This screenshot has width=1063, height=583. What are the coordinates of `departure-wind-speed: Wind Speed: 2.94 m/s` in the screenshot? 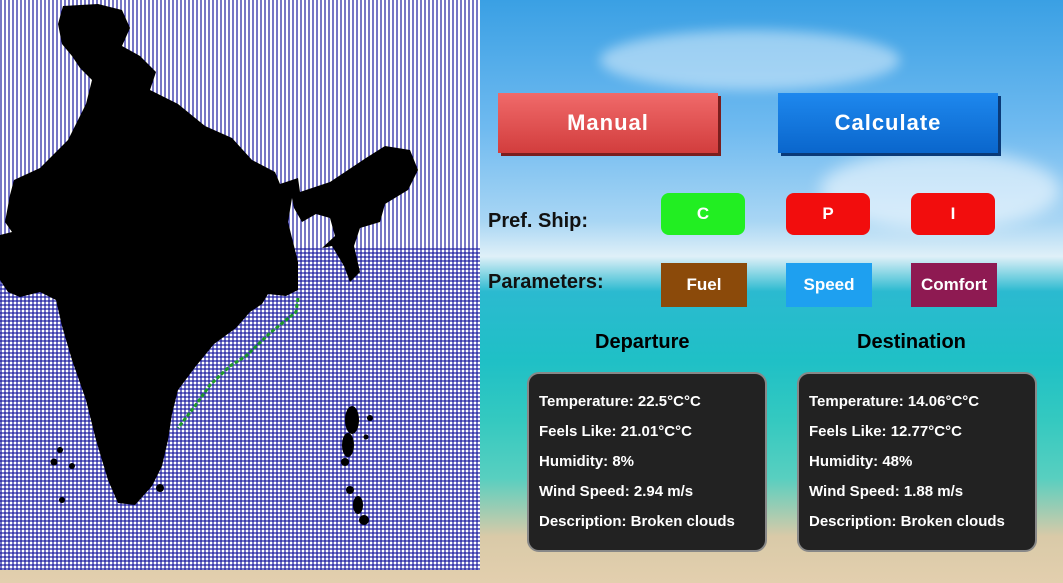 It's located at (616, 491).